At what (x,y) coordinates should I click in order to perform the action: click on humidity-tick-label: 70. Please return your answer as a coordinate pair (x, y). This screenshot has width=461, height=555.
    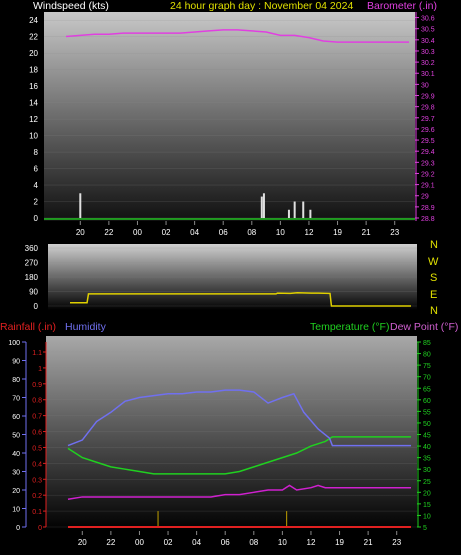
    Looking at the image, I should click on (16, 399).